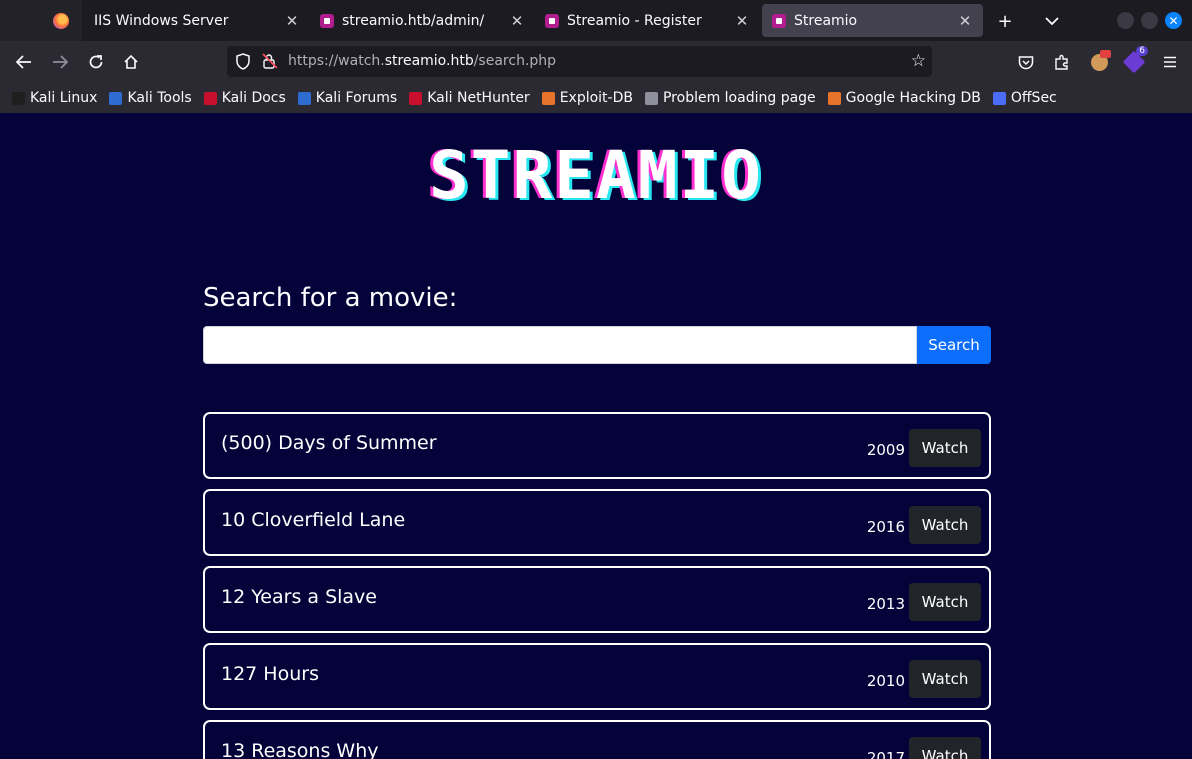 This screenshot has width=1192, height=759. I want to click on movie-title: (500) Days of Summer, so click(329, 443).